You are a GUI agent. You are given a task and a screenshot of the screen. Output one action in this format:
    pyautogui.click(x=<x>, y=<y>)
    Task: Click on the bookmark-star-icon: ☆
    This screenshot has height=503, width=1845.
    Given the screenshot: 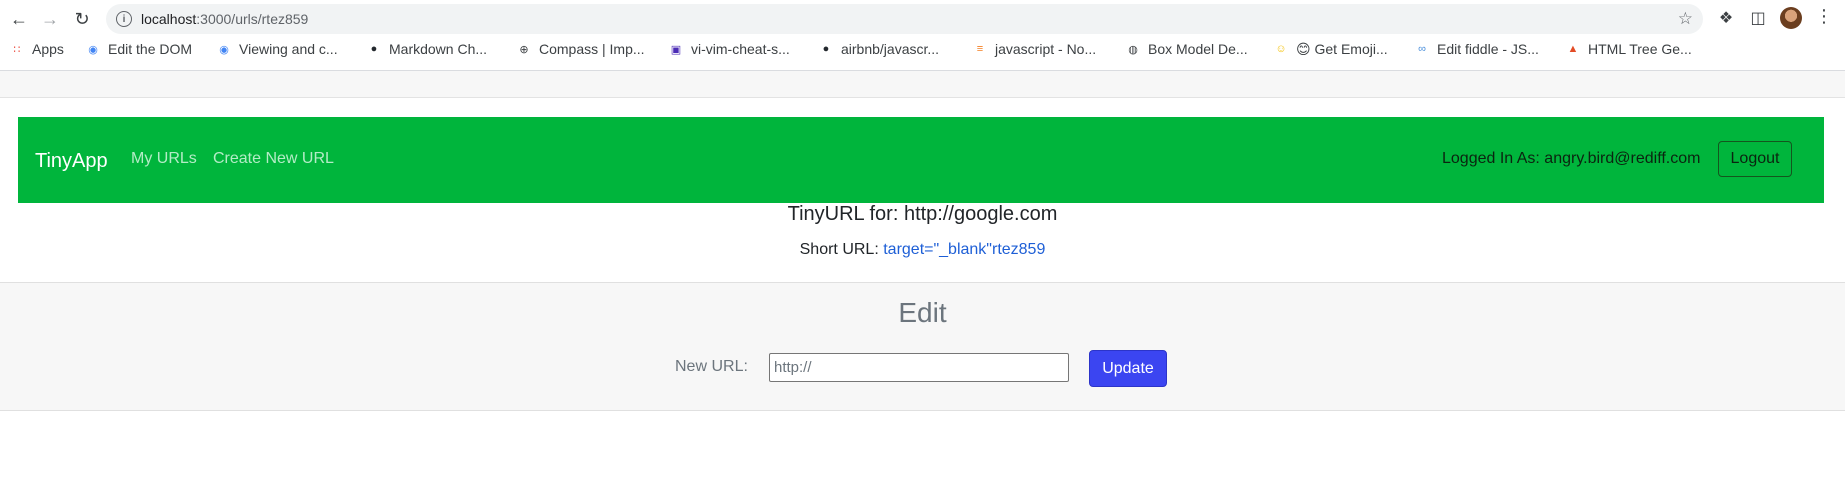 What is the action you would take?
    pyautogui.click(x=1685, y=19)
    